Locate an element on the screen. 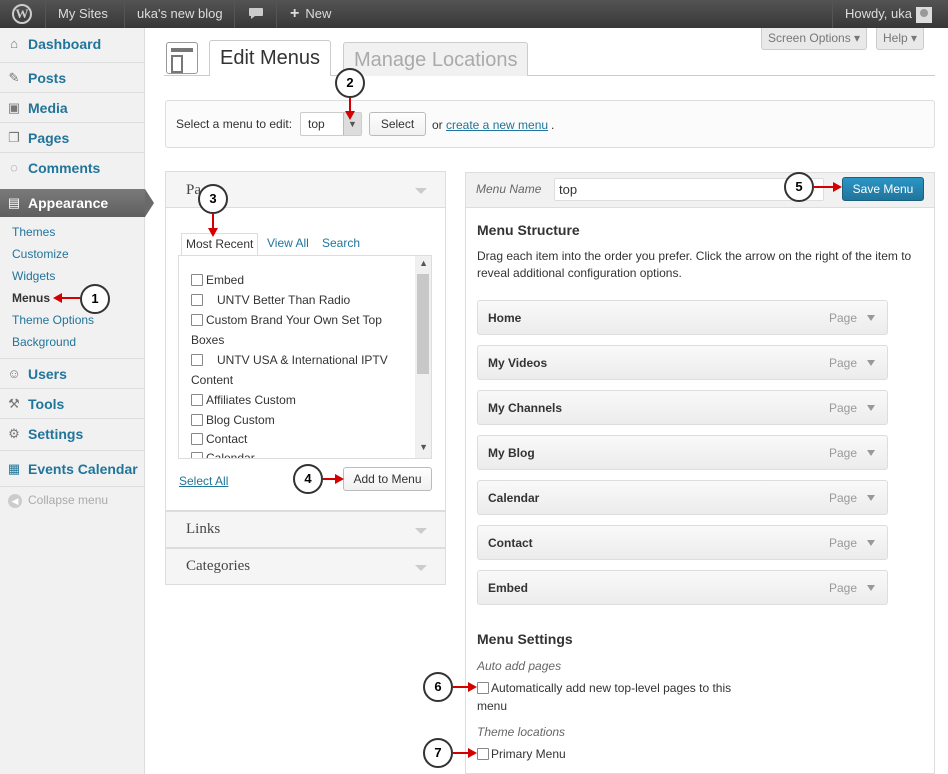 The width and height of the screenshot is (948, 774). sidebar-item-pages: ❐ Pages is located at coordinates (72, 138).